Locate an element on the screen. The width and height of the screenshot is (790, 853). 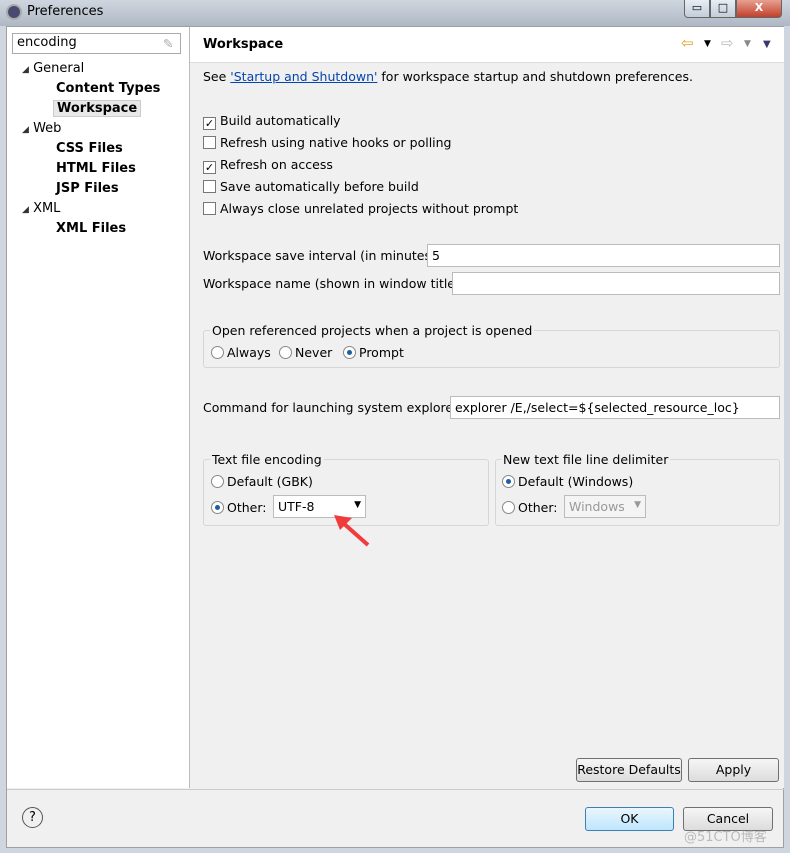
view-menu-icon: ▼ is located at coordinates (767, 44).